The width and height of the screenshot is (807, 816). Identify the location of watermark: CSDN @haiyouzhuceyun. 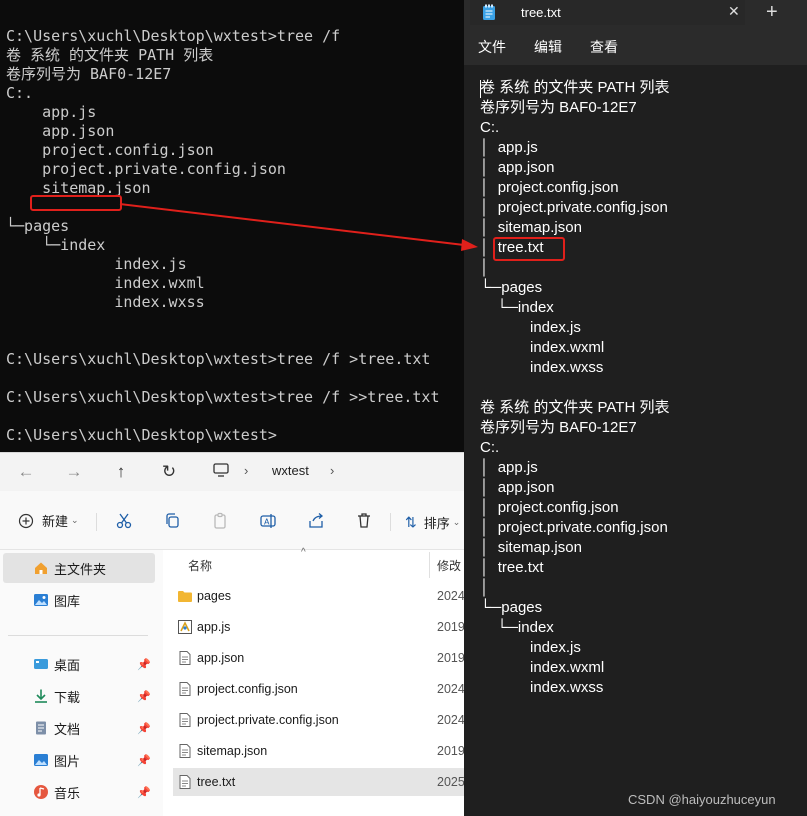
(702, 799).